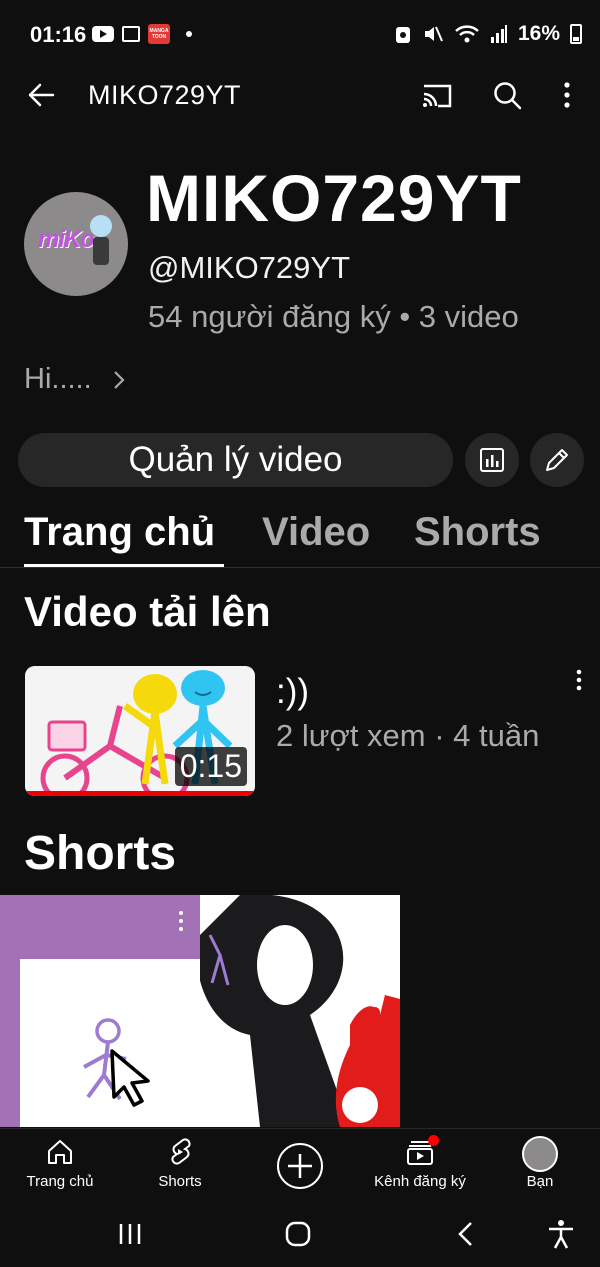 The width and height of the screenshot is (600, 1267). Describe the element at coordinates (119, 532) in the screenshot. I see `tab-home: Trang chủ` at that location.